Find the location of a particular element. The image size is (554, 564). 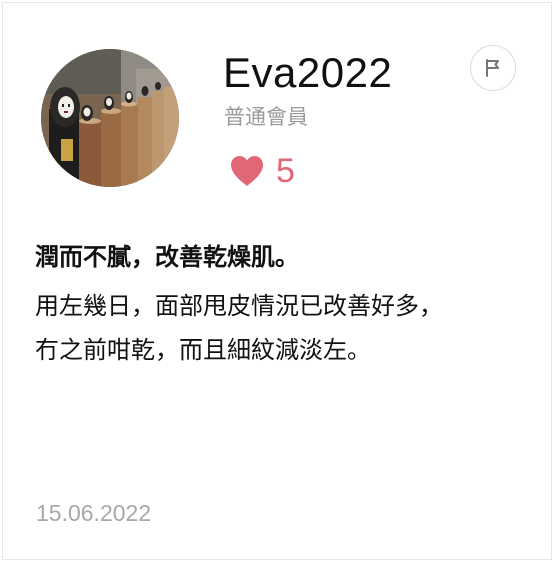

review-date: 15.06.2022 is located at coordinates (94, 513).